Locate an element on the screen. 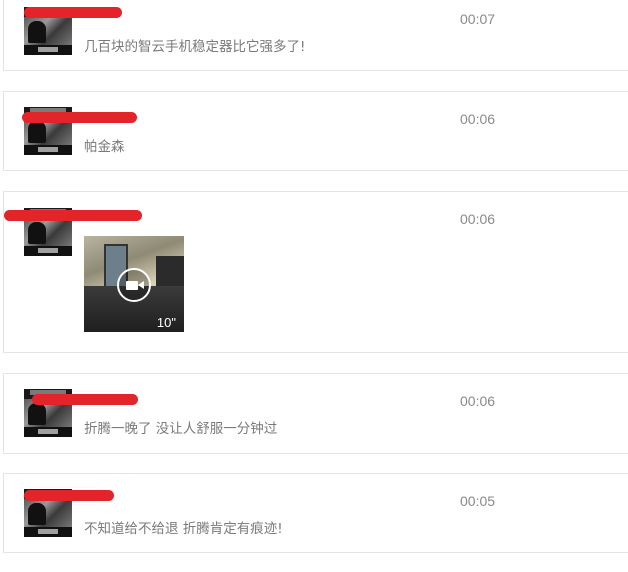 The image size is (628, 572). comment-card: 00:05 不知道给不给退 折腾肯定有痕迹! is located at coordinates (315, 513).